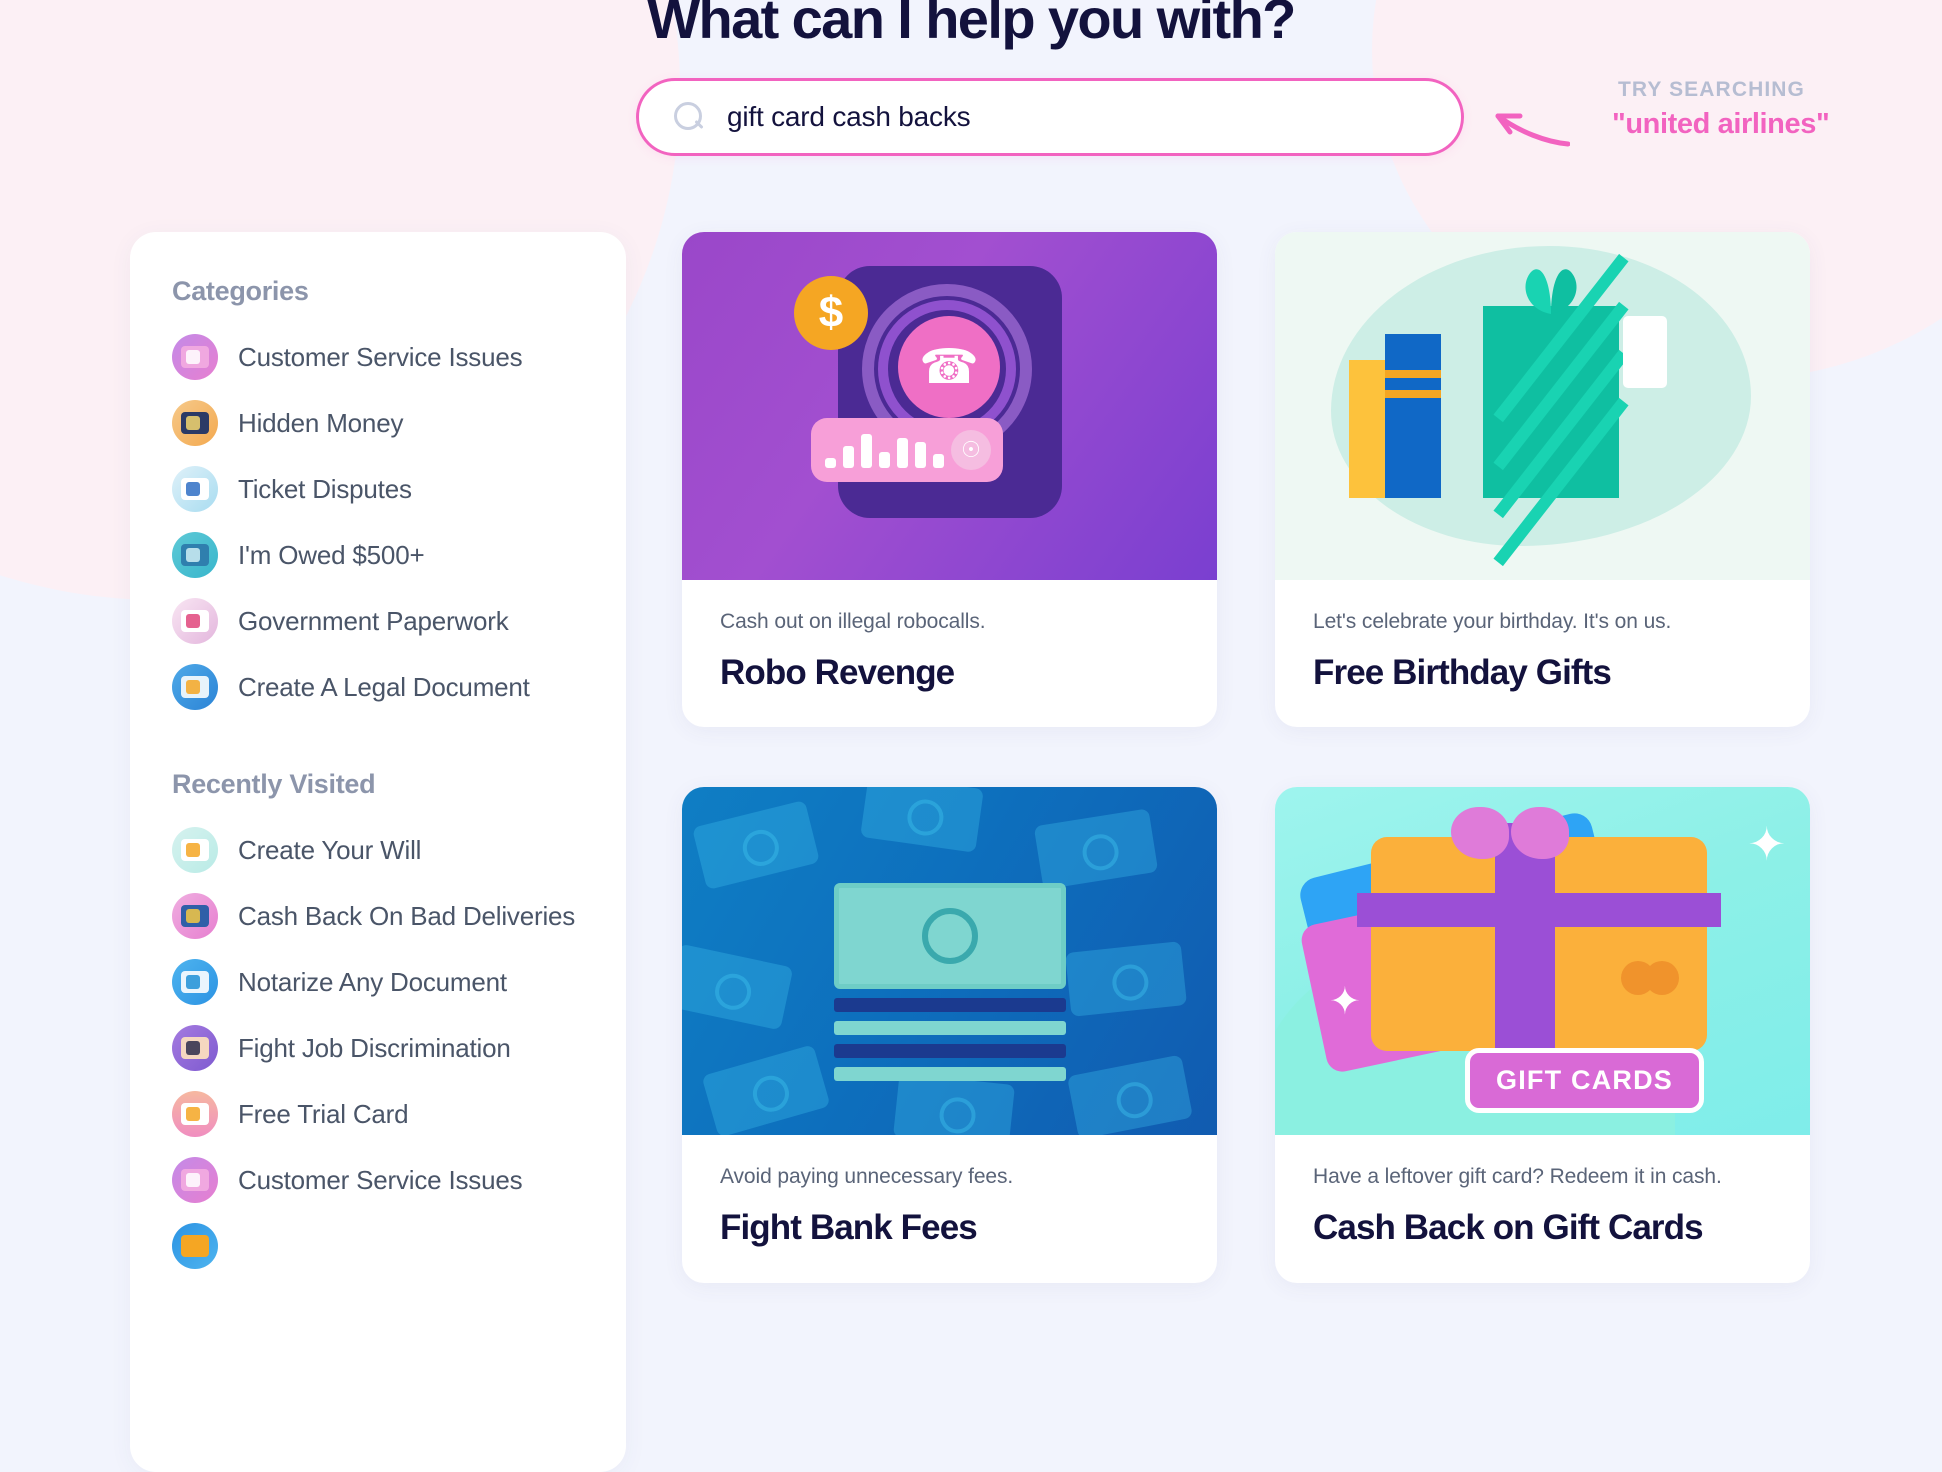 Image resolution: width=1942 pixels, height=1472 pixels. What do you see at coordinates (1542, 961) in the screenshot?
I see `gift-cards-illustration: ✦ ✦ GIFT CARDS` at bounding box center [1542, 961].